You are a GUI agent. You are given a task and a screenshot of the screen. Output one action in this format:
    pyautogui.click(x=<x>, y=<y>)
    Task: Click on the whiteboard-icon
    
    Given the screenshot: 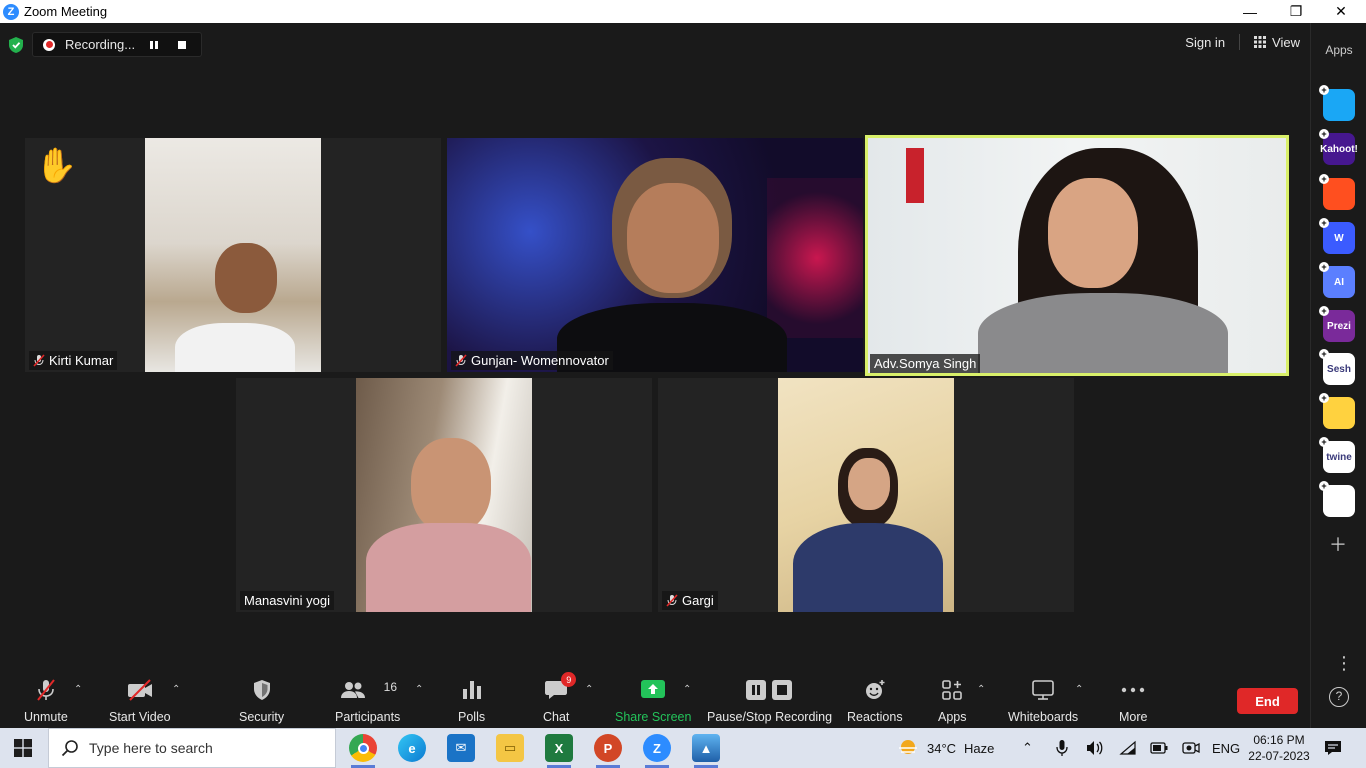 What is the action you would take?
    pyautogui.click(x=1043, y=690)
    